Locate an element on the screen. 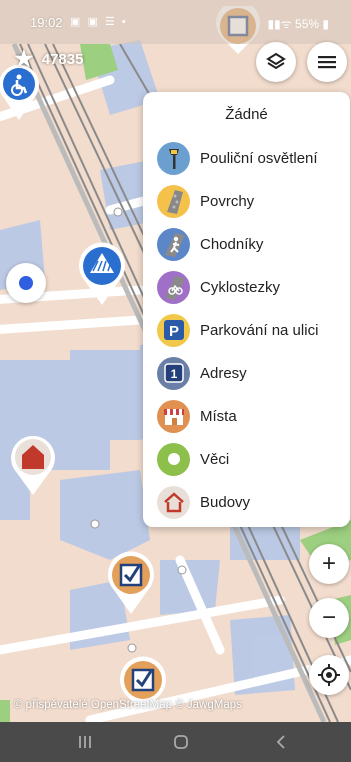 Image resolution: width=351 pixels, height=762 pixels. battery-text: 55% is located at coordinates (307, 24).